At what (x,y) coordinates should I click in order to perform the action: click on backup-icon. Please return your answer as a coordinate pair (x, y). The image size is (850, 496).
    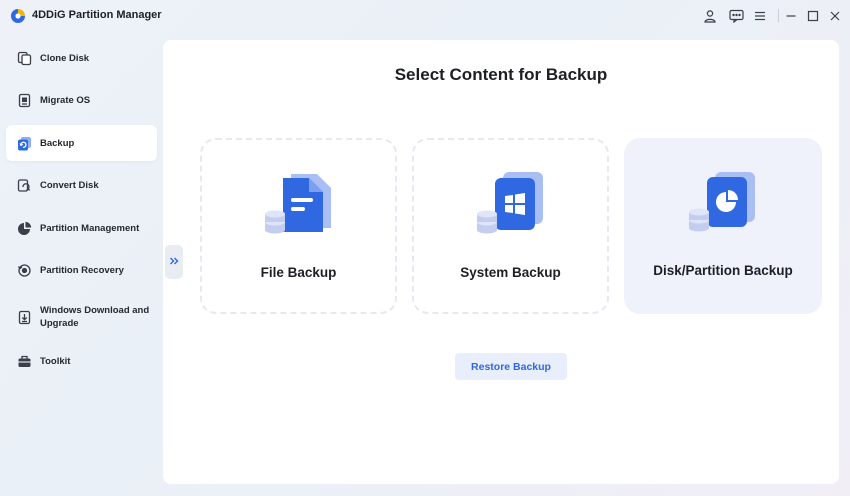
    Looking at the image, I should click on (24, 143).